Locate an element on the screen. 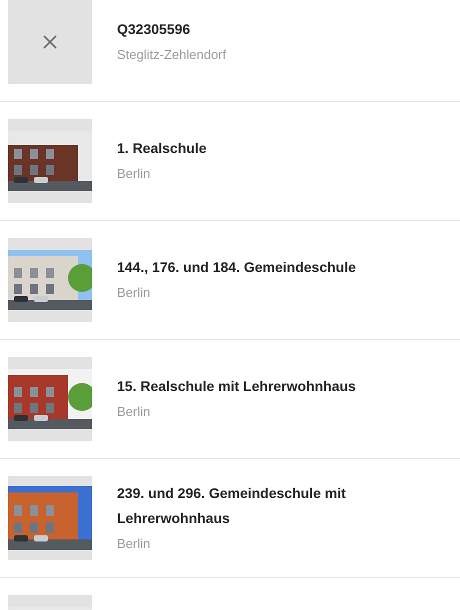  result-title: 144., 176. und 184. Gemeindeschule is located at coordinates (236, 267).